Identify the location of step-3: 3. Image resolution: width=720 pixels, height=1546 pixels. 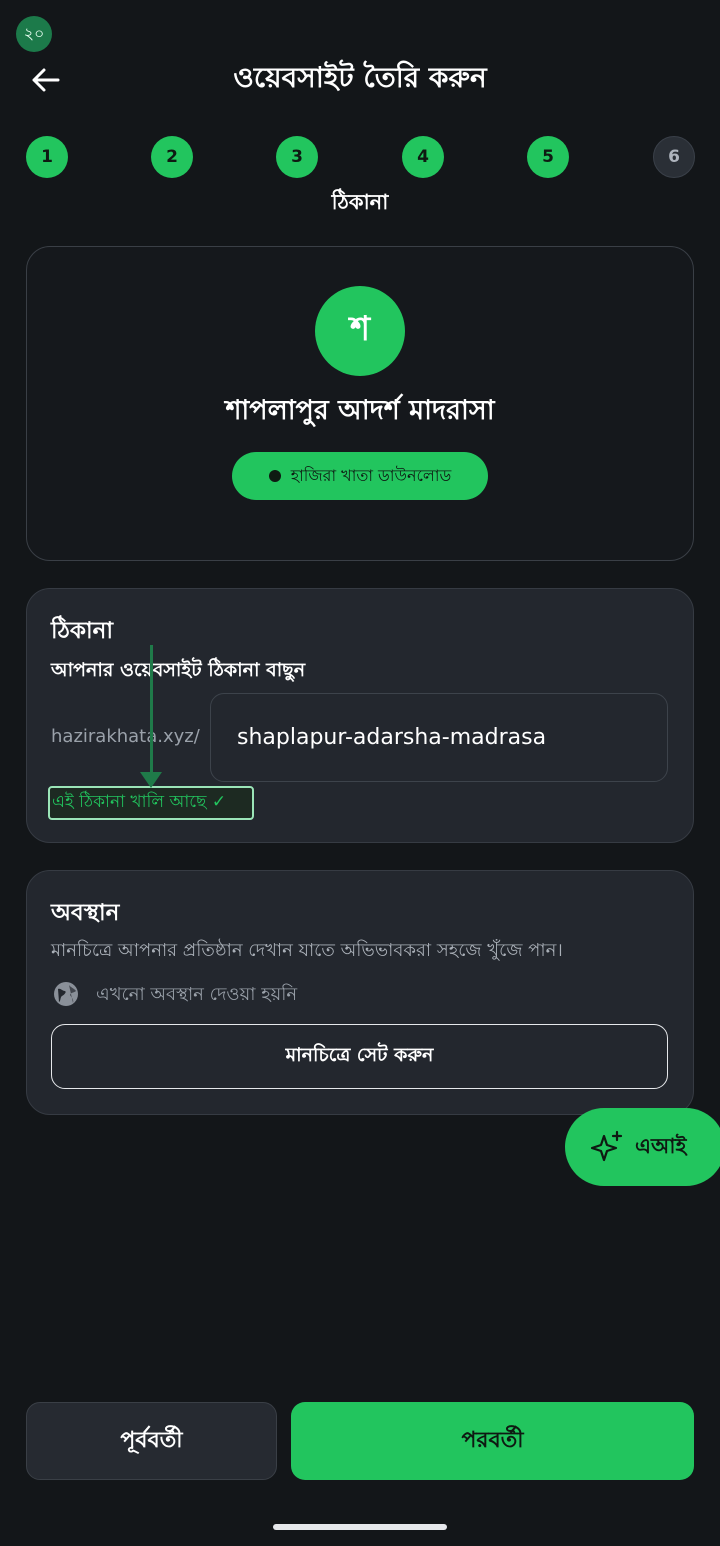
(297, 157).